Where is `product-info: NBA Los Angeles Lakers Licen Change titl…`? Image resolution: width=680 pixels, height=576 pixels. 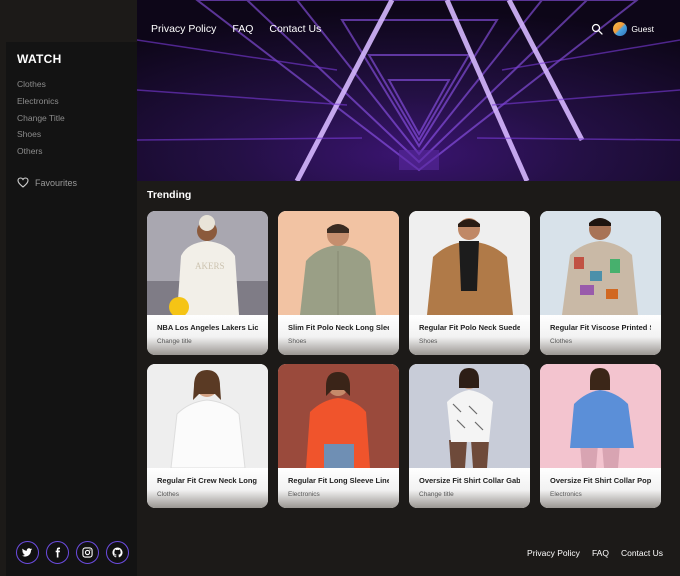
product-info: NBA Los Angeles Lakers Licen Change titl… is located at coordinates (207, 335).